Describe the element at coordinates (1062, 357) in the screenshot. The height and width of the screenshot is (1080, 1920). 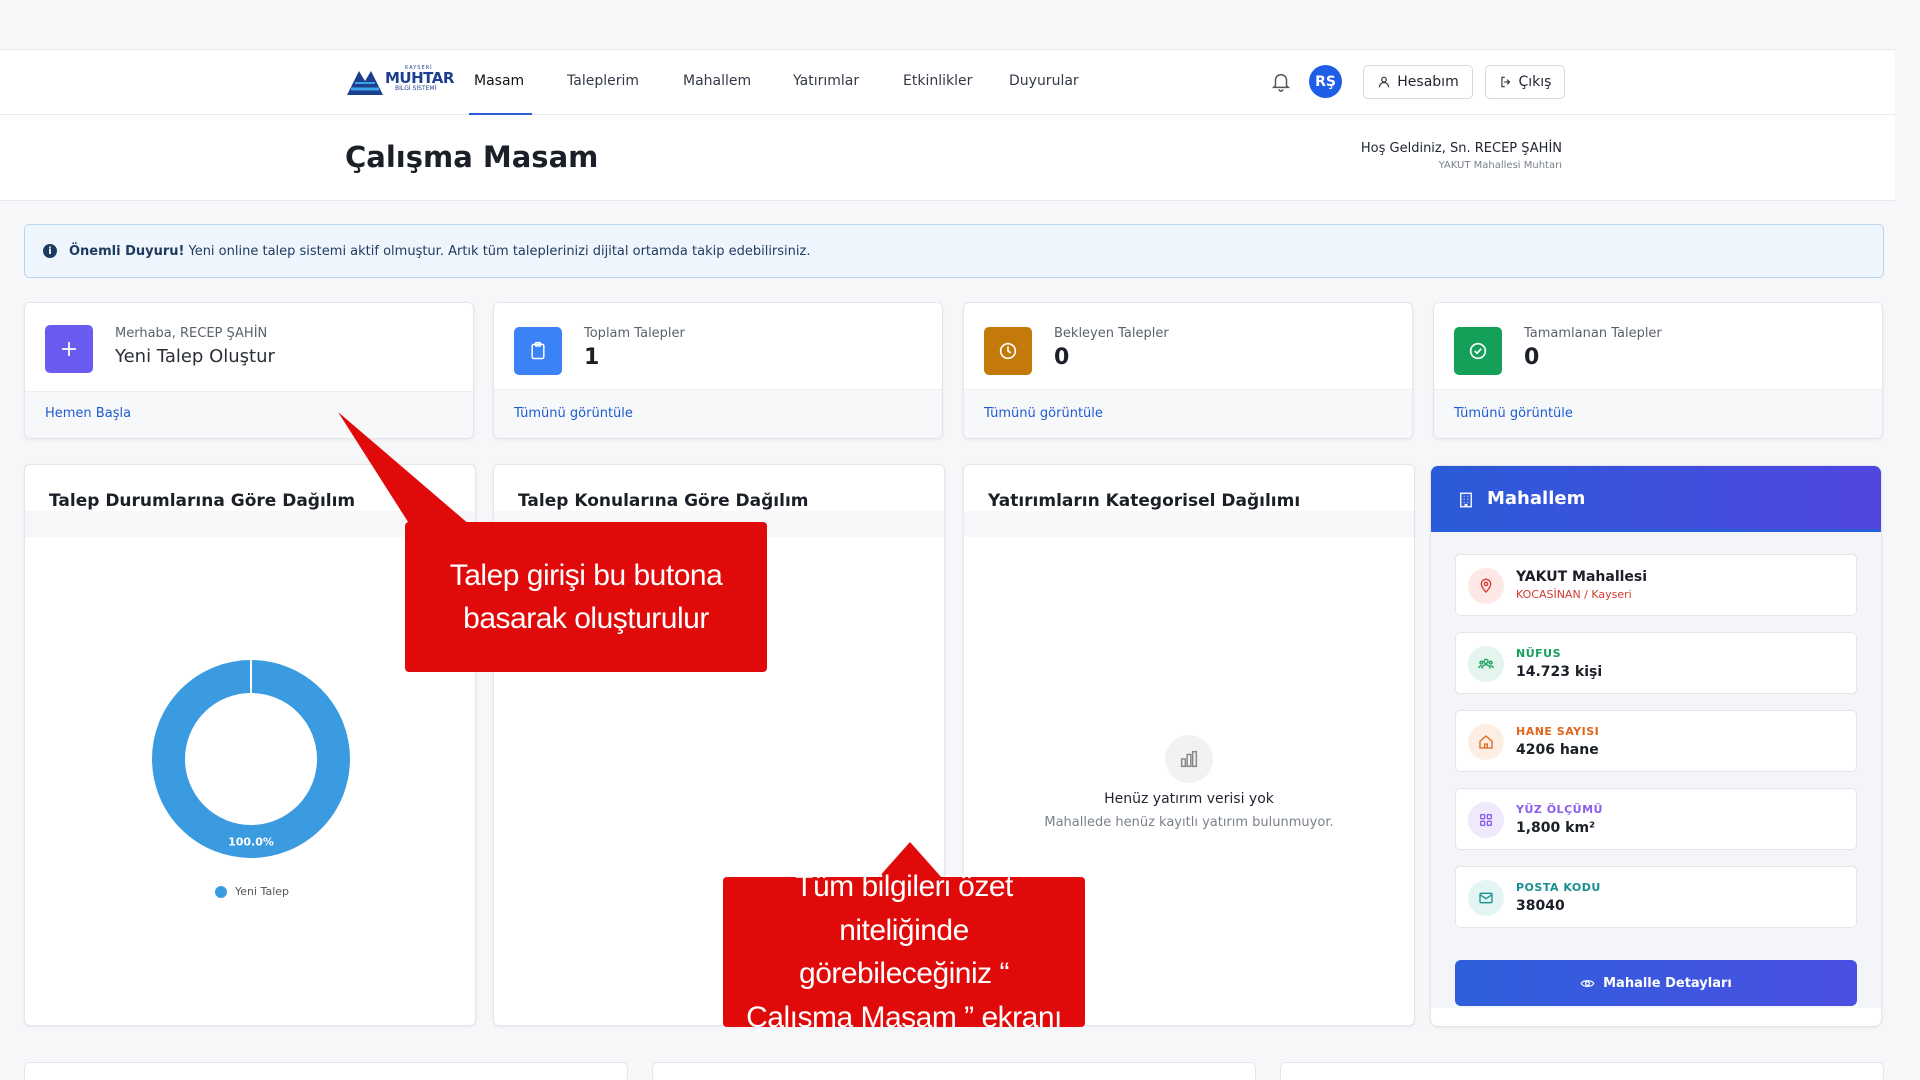
I see `pending-requests-value: 0` at that location.